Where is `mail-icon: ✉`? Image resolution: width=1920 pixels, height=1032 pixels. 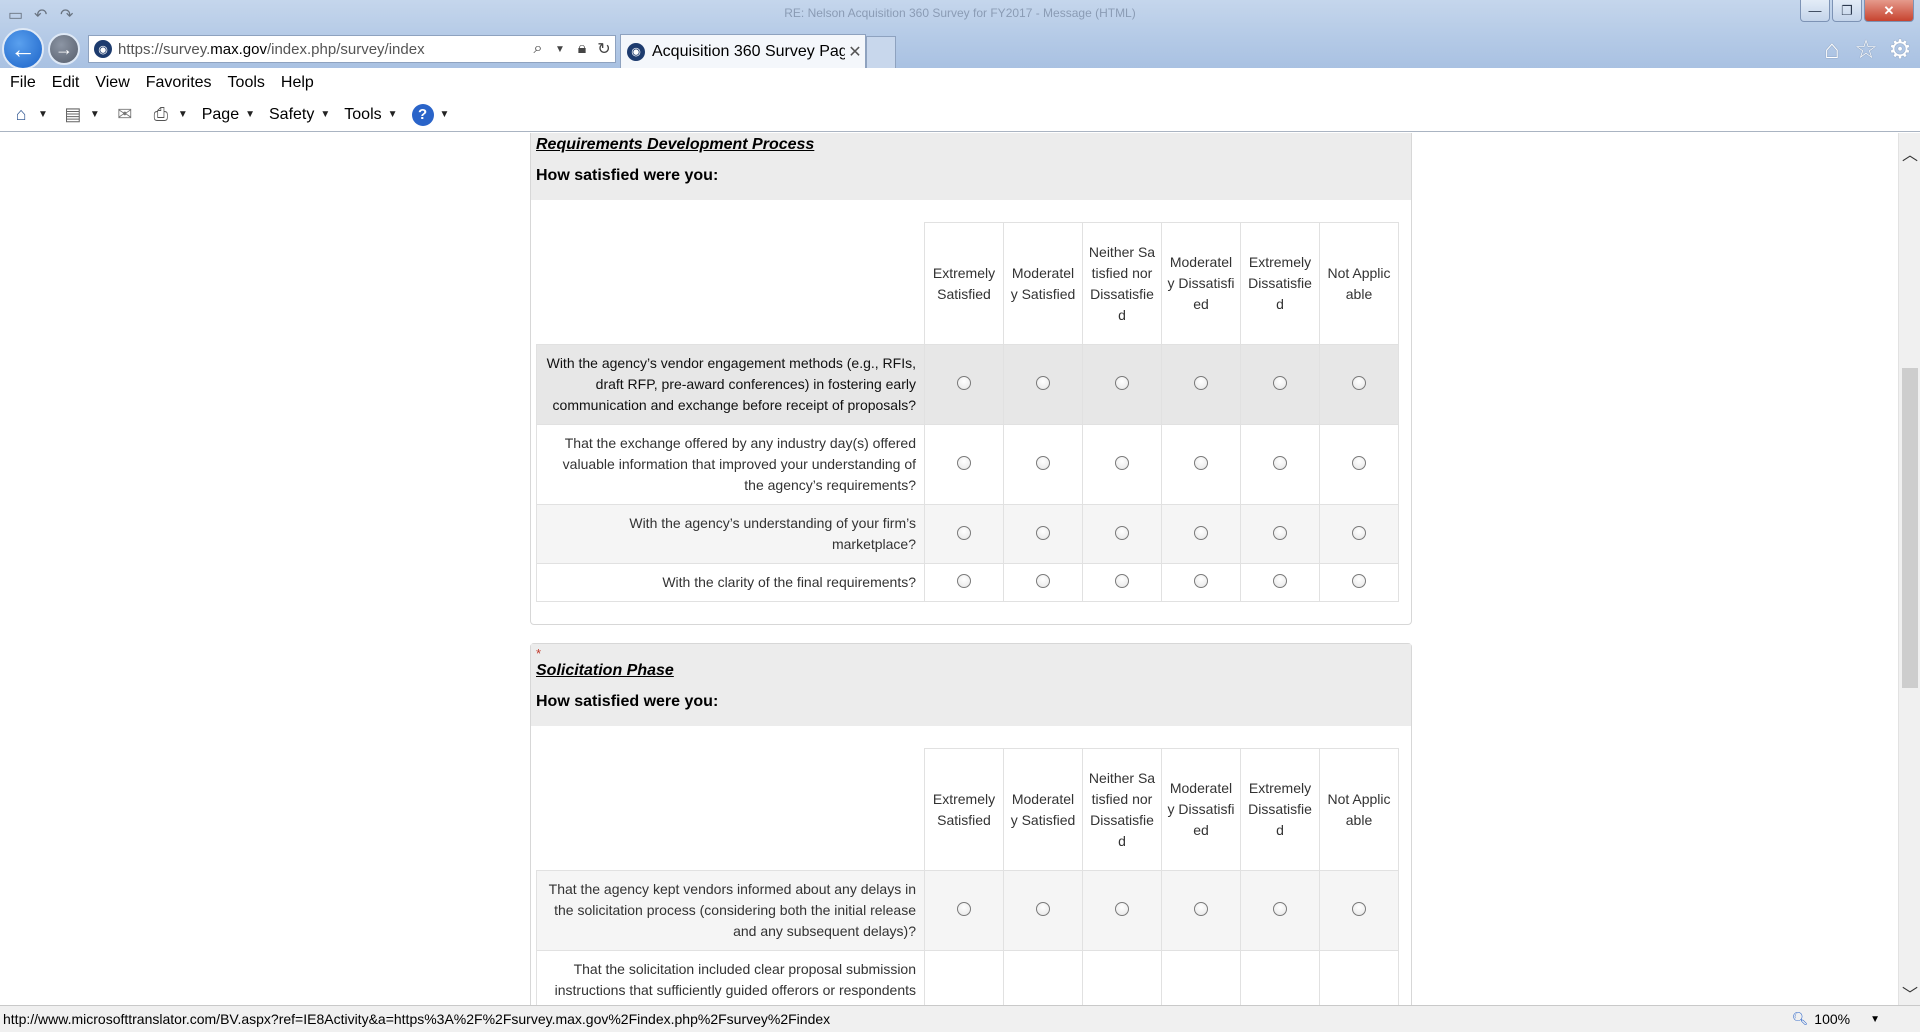 mail-icon: ✉ is located at coordinates (125, 114).